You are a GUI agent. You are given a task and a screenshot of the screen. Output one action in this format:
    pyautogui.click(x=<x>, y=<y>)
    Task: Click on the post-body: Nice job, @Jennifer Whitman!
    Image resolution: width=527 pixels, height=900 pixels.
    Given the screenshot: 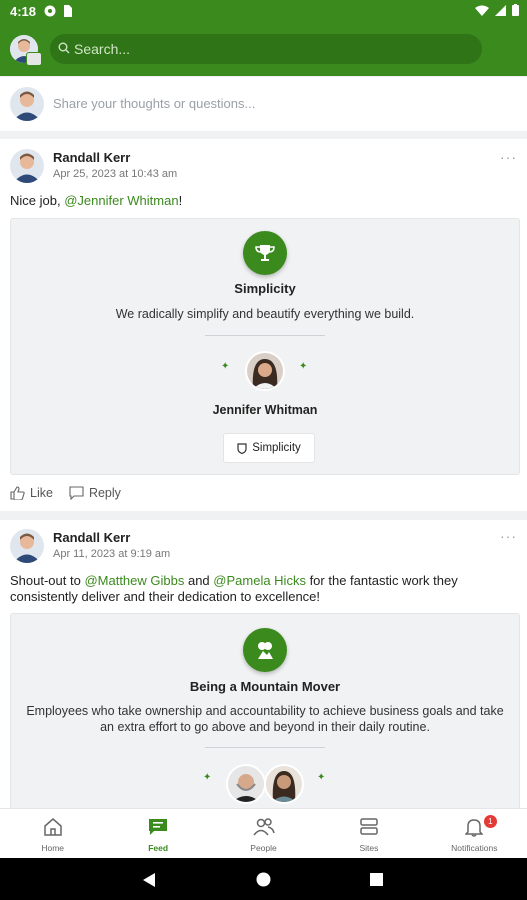 What is the action you would take?
    pyautogui.click(x=260, y=201)
    